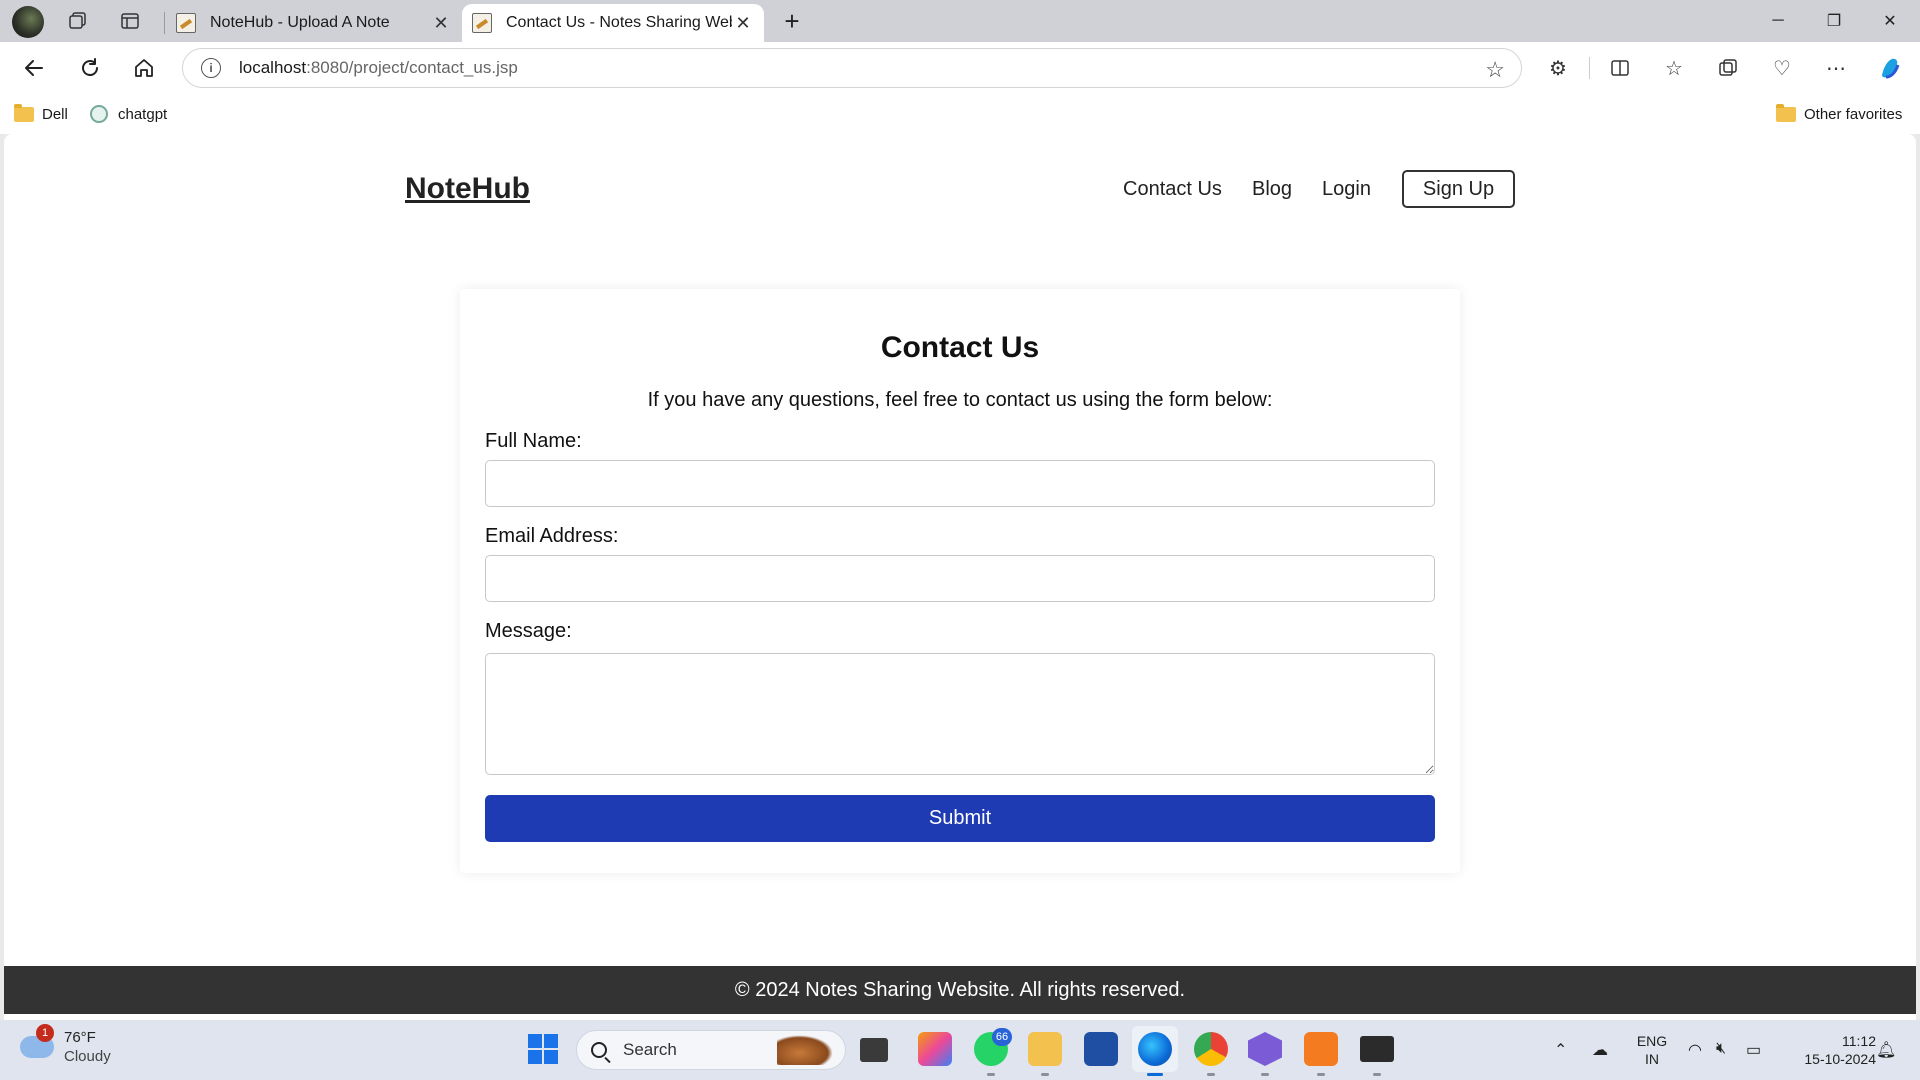 This screenshot has width=1920, height=1080. What do you see at coordinates (1728, 68) in the screenshot?
I see `collections-icon` at bounding box center [1728, 68].